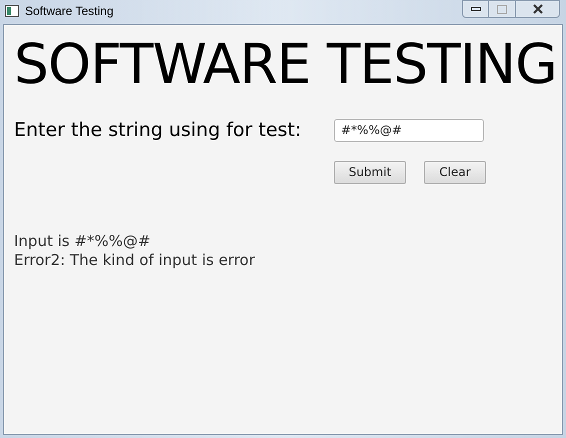 This screenshot has width=566, height=438. I want to click on maximize-icon, so click(502, 9).